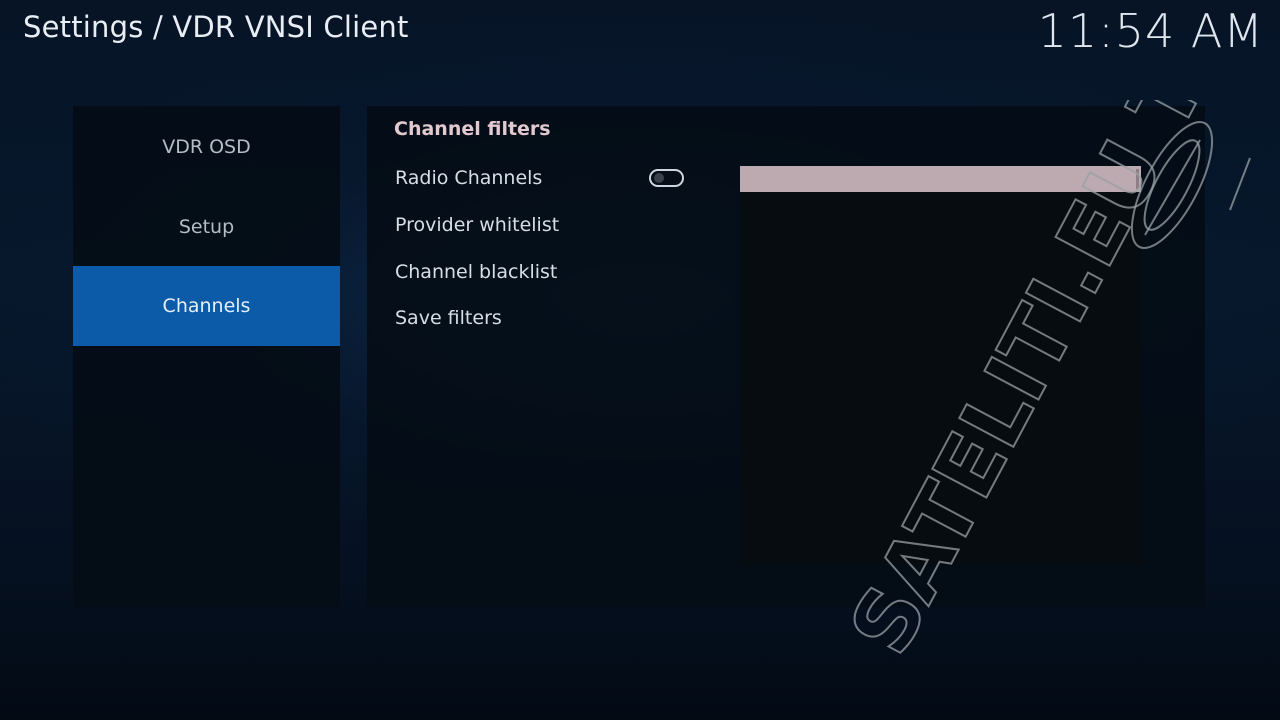  I want to click on setting-radio-channels: Radio Channels, so click(537, 180).